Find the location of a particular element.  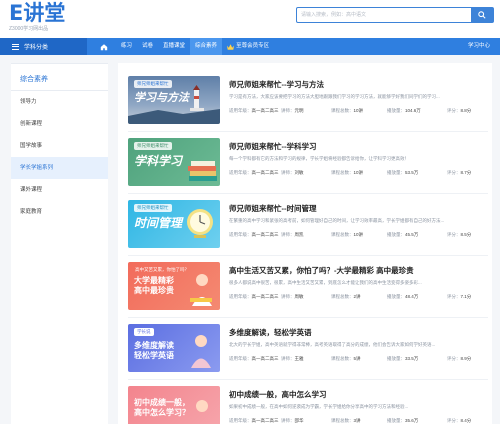

home-icon is located at coordinates (104, 46).